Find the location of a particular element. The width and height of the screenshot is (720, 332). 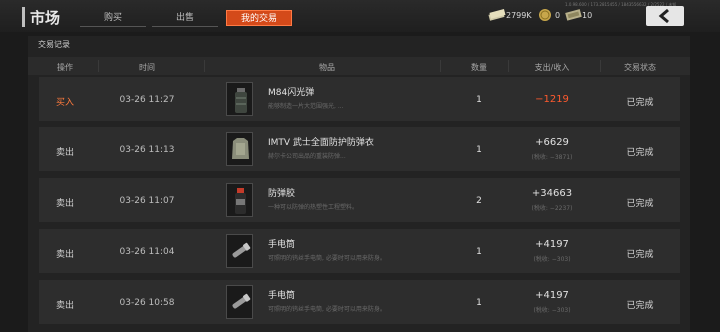

table-header is located at coordinates (359, 66).